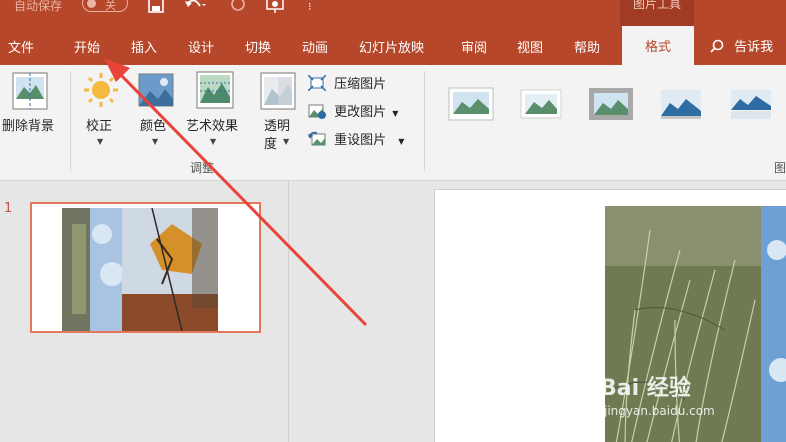 This screenshot has height=442, width=786. What do you see at coordinates (645, 388) in the screenshot?
I see `watermark-brand: Bai 经验` at bounding box center [645, 388].